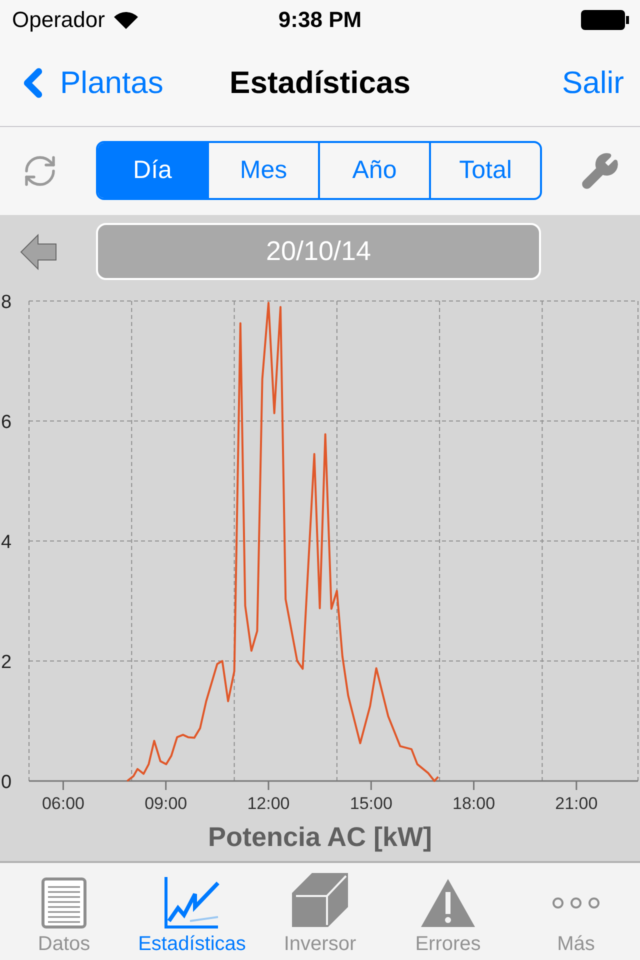 This screenshot has width=640, height=960. What do you see at coordinates (262, 170) in the screenshot?
I see `period-segment: Mes` at bounding box center [262, 170].